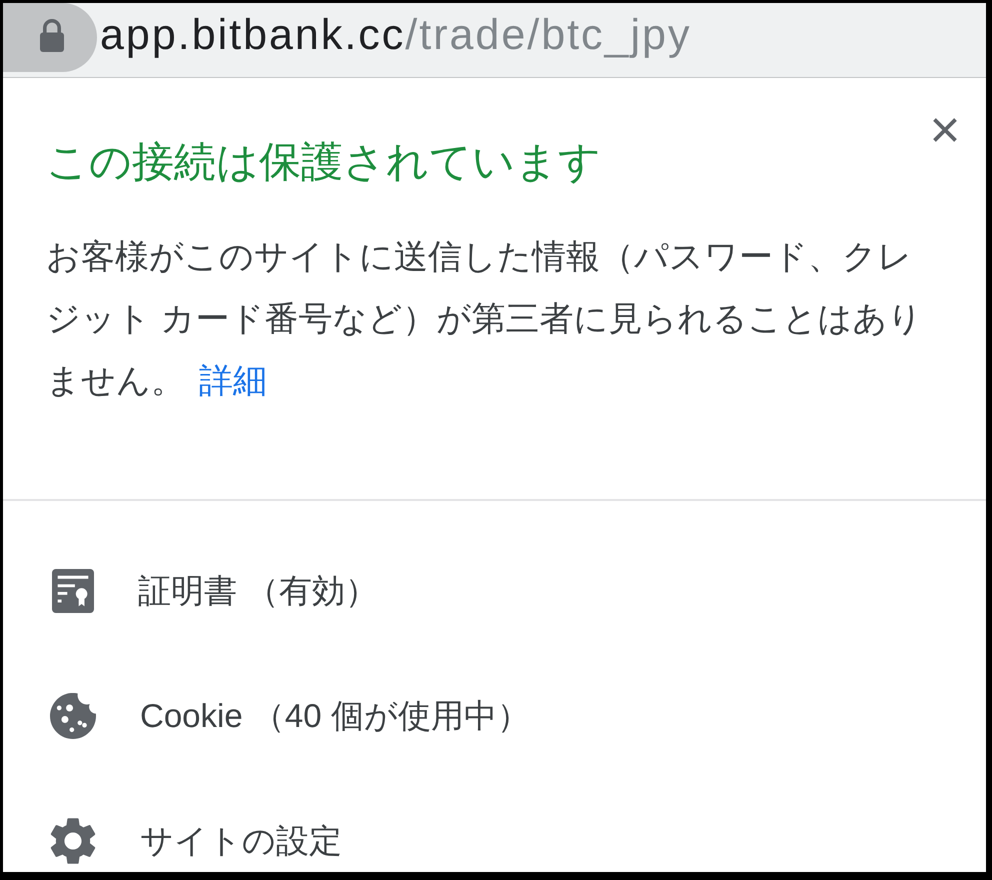 The height and width of the screenshot is (880, 992). Describe the element at coordinates (73, 591) in the screenshot. I see `certificate-icon` at that location.